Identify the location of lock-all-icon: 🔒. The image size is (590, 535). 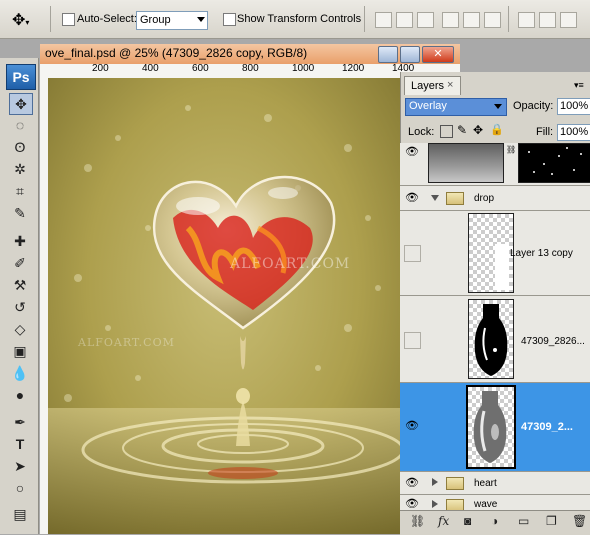
(497, 129).